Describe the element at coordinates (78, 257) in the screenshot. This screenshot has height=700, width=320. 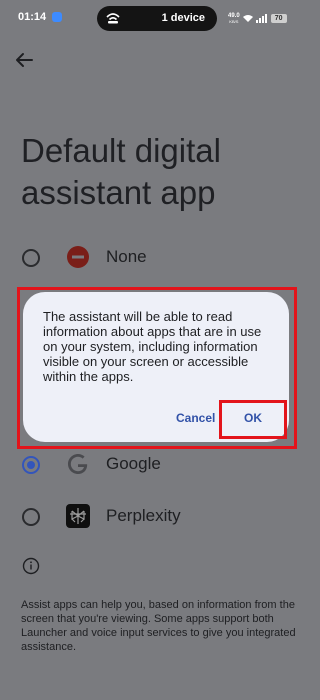
I see `none-icon` at that location.